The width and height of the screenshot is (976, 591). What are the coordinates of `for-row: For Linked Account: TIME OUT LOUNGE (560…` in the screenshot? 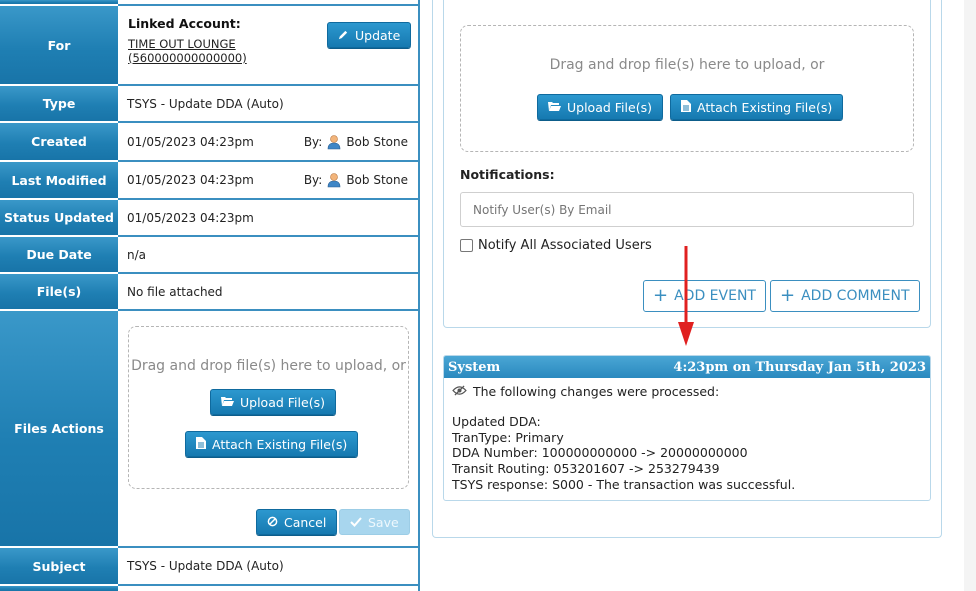 It's located at (210, 46).